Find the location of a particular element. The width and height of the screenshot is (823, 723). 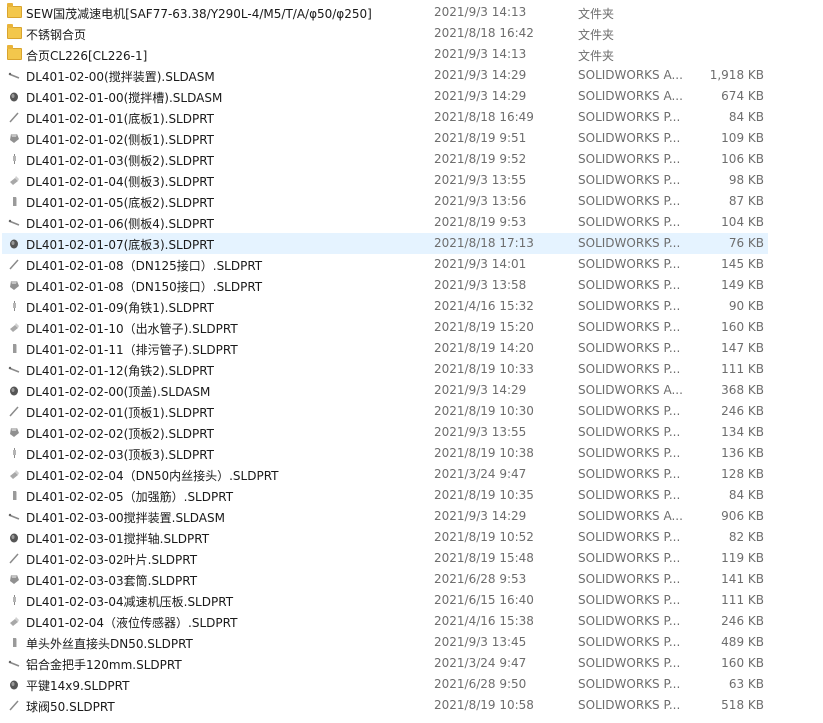

file-name: DL401-02-02-03(顶板3).SLDPRT is located at coordinates (120, 455).